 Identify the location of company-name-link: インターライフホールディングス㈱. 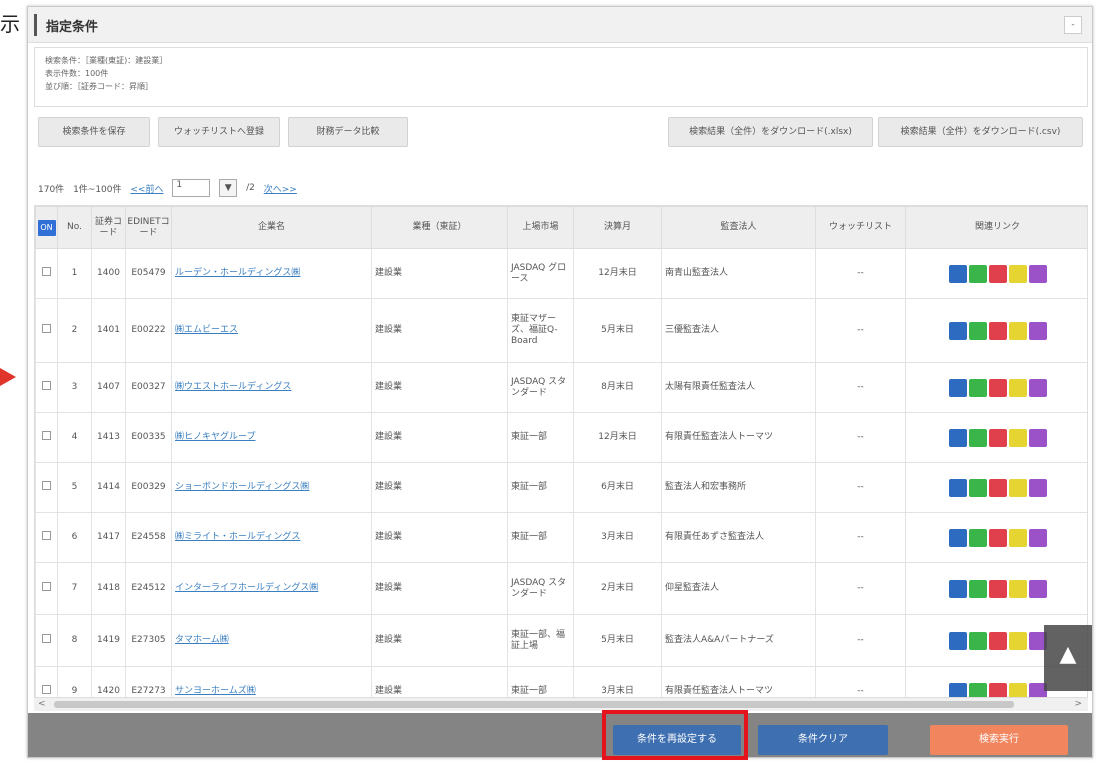
(271, 588).